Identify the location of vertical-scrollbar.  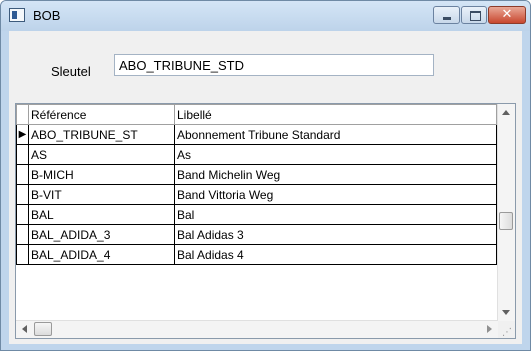
(506, 212).